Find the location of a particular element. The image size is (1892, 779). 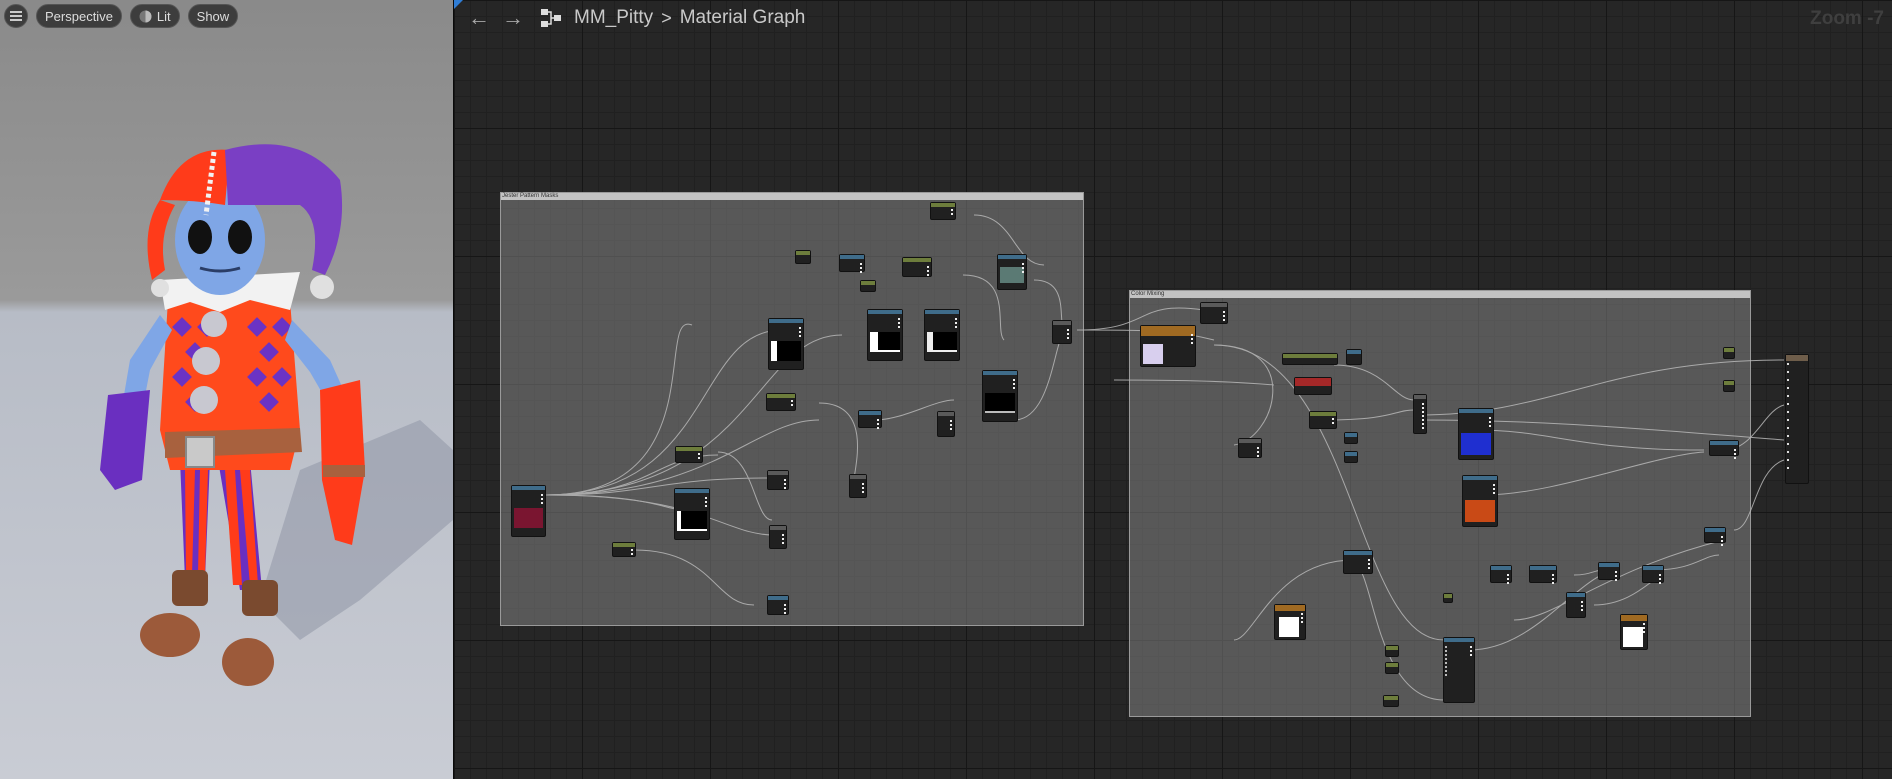

viewport-toolbar: Perspective Lit Show is located at coordinates (121, 16).